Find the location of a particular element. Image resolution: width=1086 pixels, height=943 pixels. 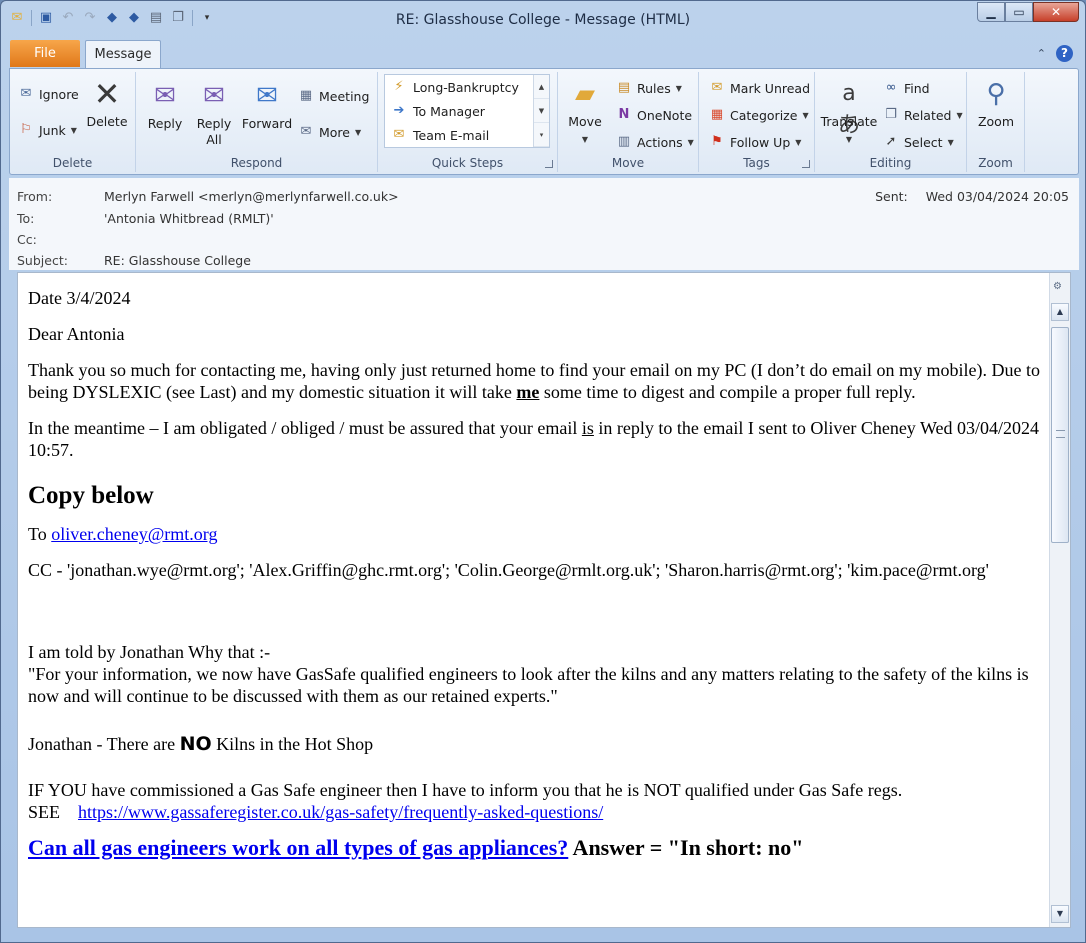

junk-icon: ⚐ is located at coordinates (26, 129).